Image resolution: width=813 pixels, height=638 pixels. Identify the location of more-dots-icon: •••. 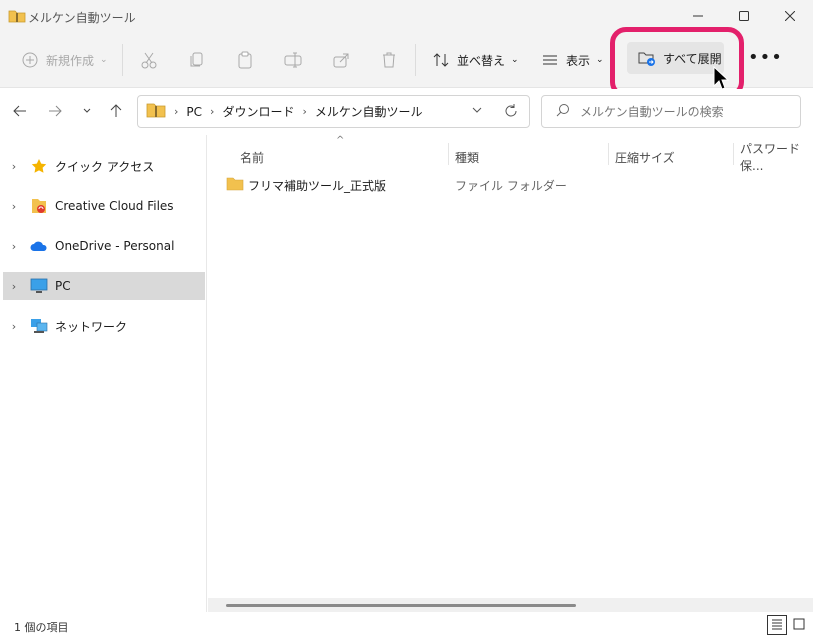
(765, 57).